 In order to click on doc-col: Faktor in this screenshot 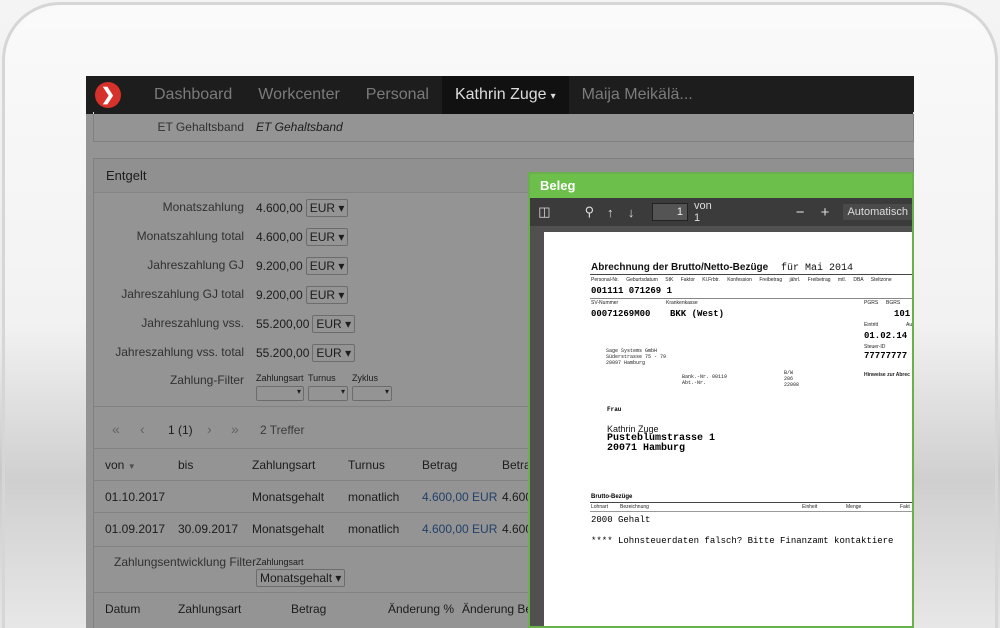, I will do `click(687, 280)`.